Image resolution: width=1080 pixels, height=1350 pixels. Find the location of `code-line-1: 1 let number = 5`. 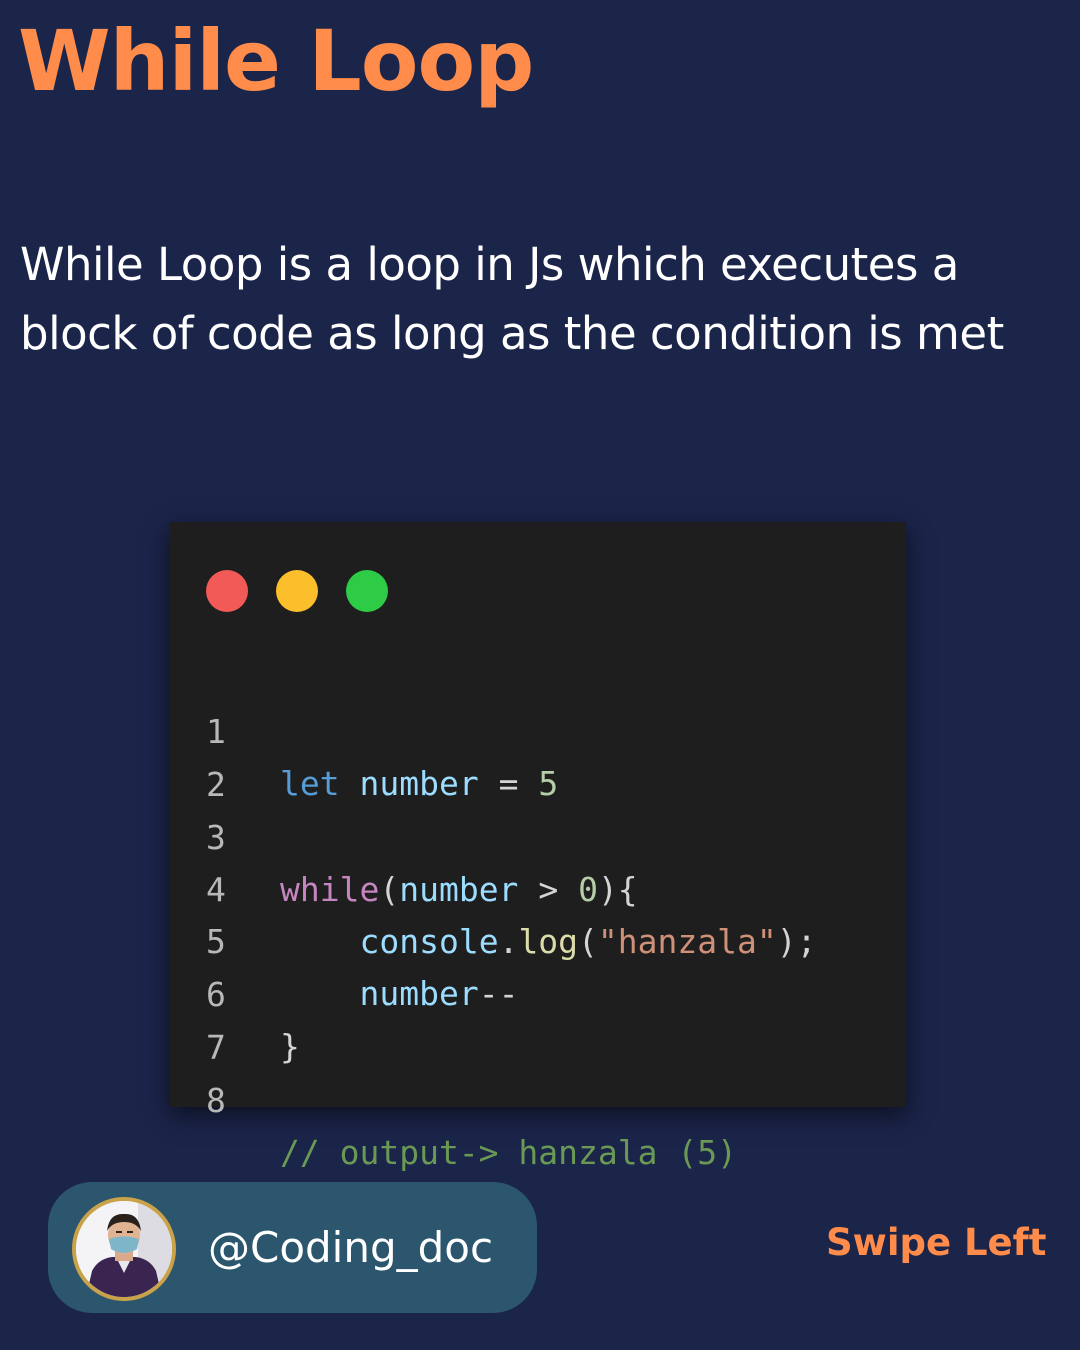

code-line-1: 1 let number = 5 is located at coordinates (538, 728).